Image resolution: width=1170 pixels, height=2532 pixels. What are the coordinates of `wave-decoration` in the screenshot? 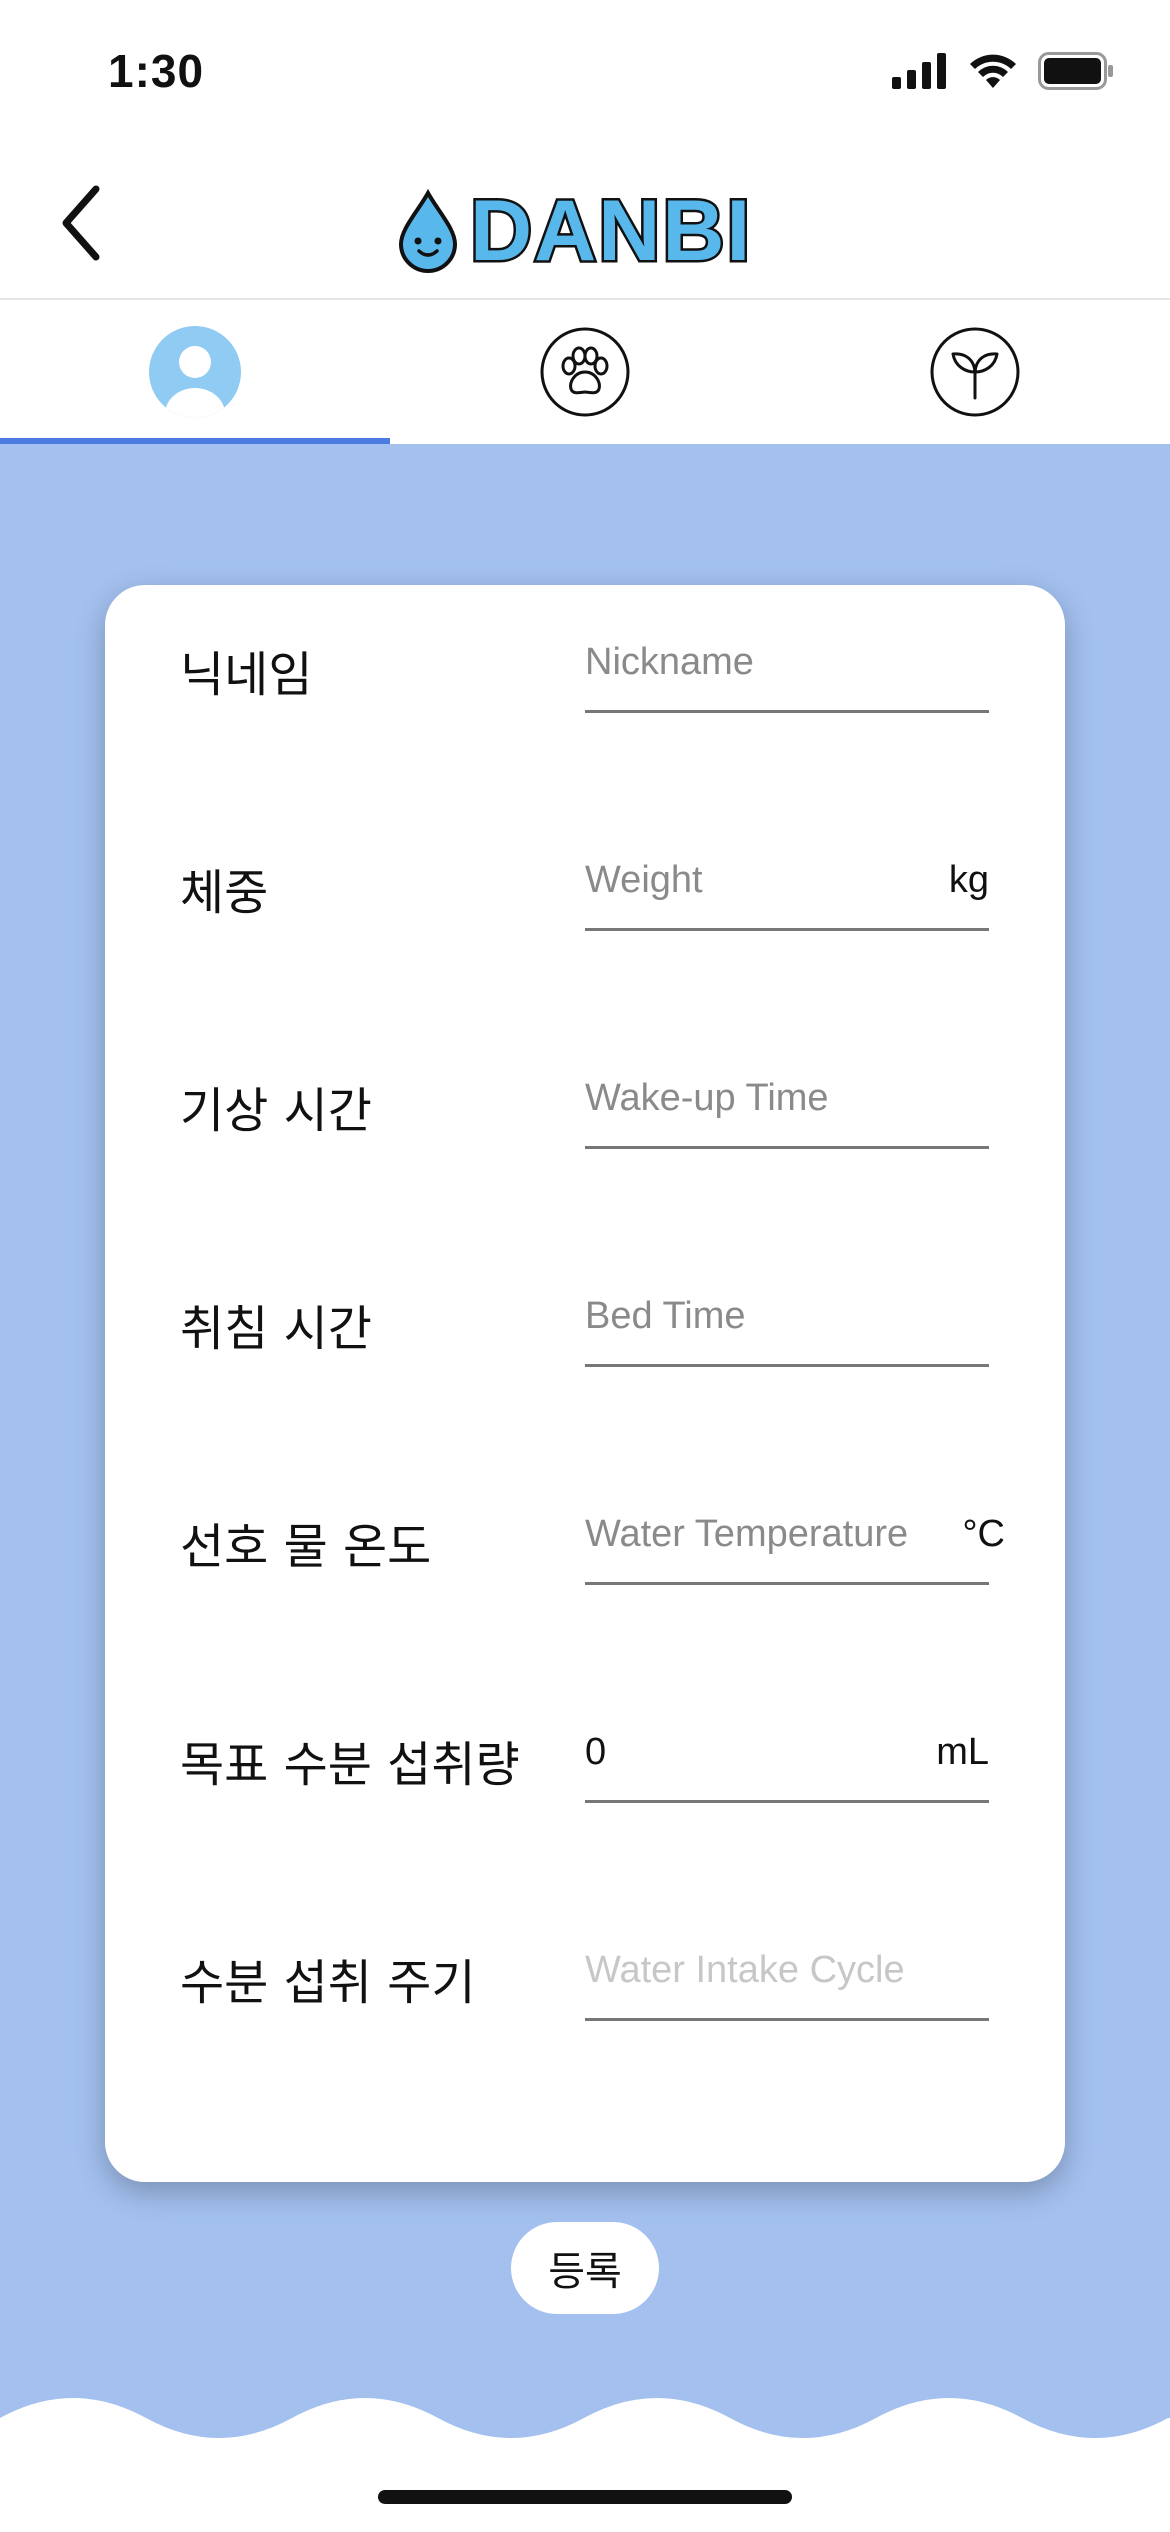 It's located at (585, 2465).